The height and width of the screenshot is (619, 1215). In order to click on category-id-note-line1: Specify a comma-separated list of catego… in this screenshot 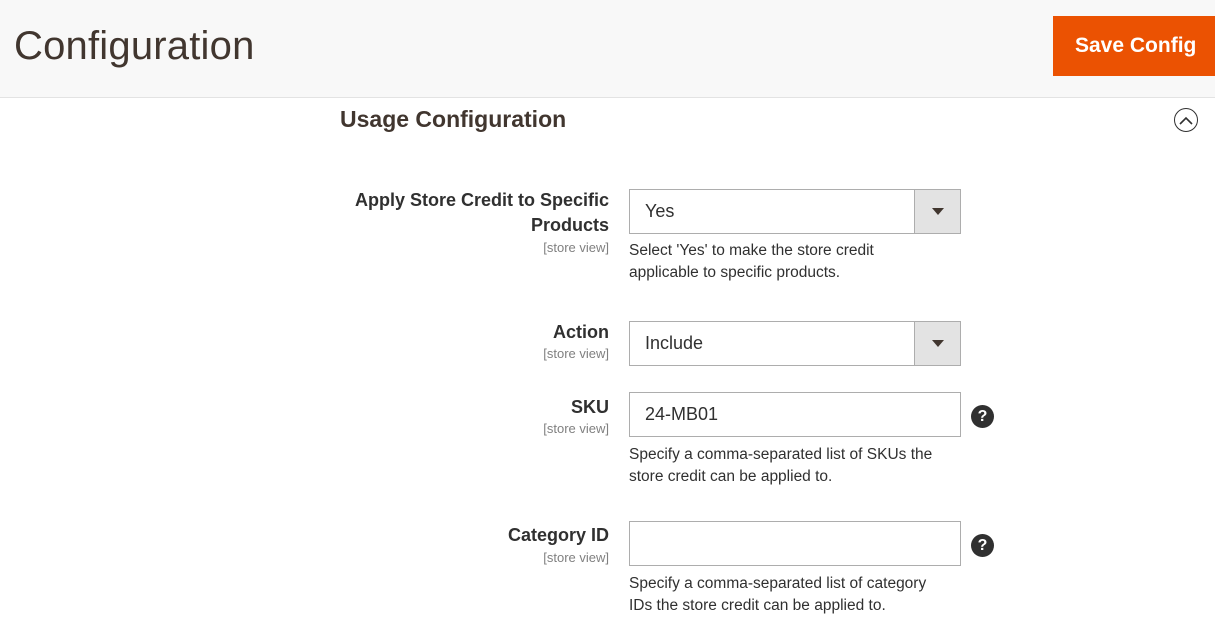, I will do `click(778, 583)`.